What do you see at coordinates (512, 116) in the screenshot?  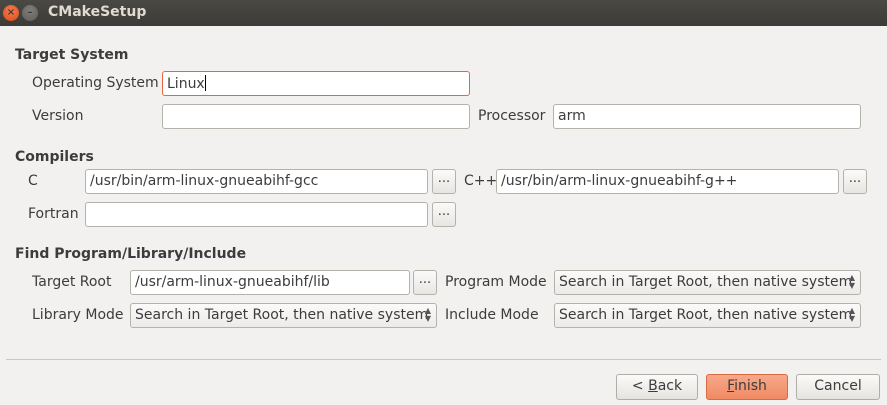 I see `processor-label: Processor` at bounding box center [512, 116].